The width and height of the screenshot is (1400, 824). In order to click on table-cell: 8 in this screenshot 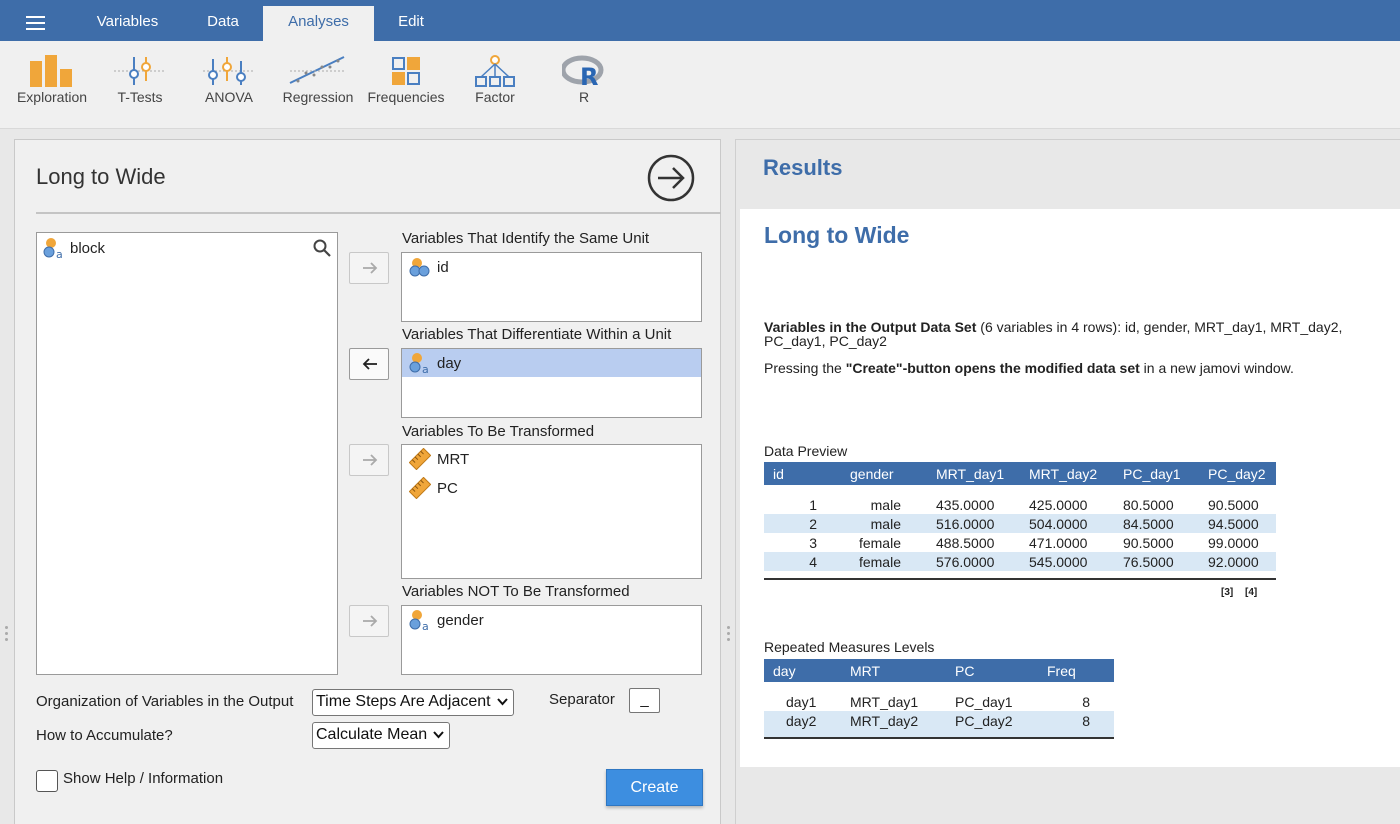, I will do `click(1086, 701)`.